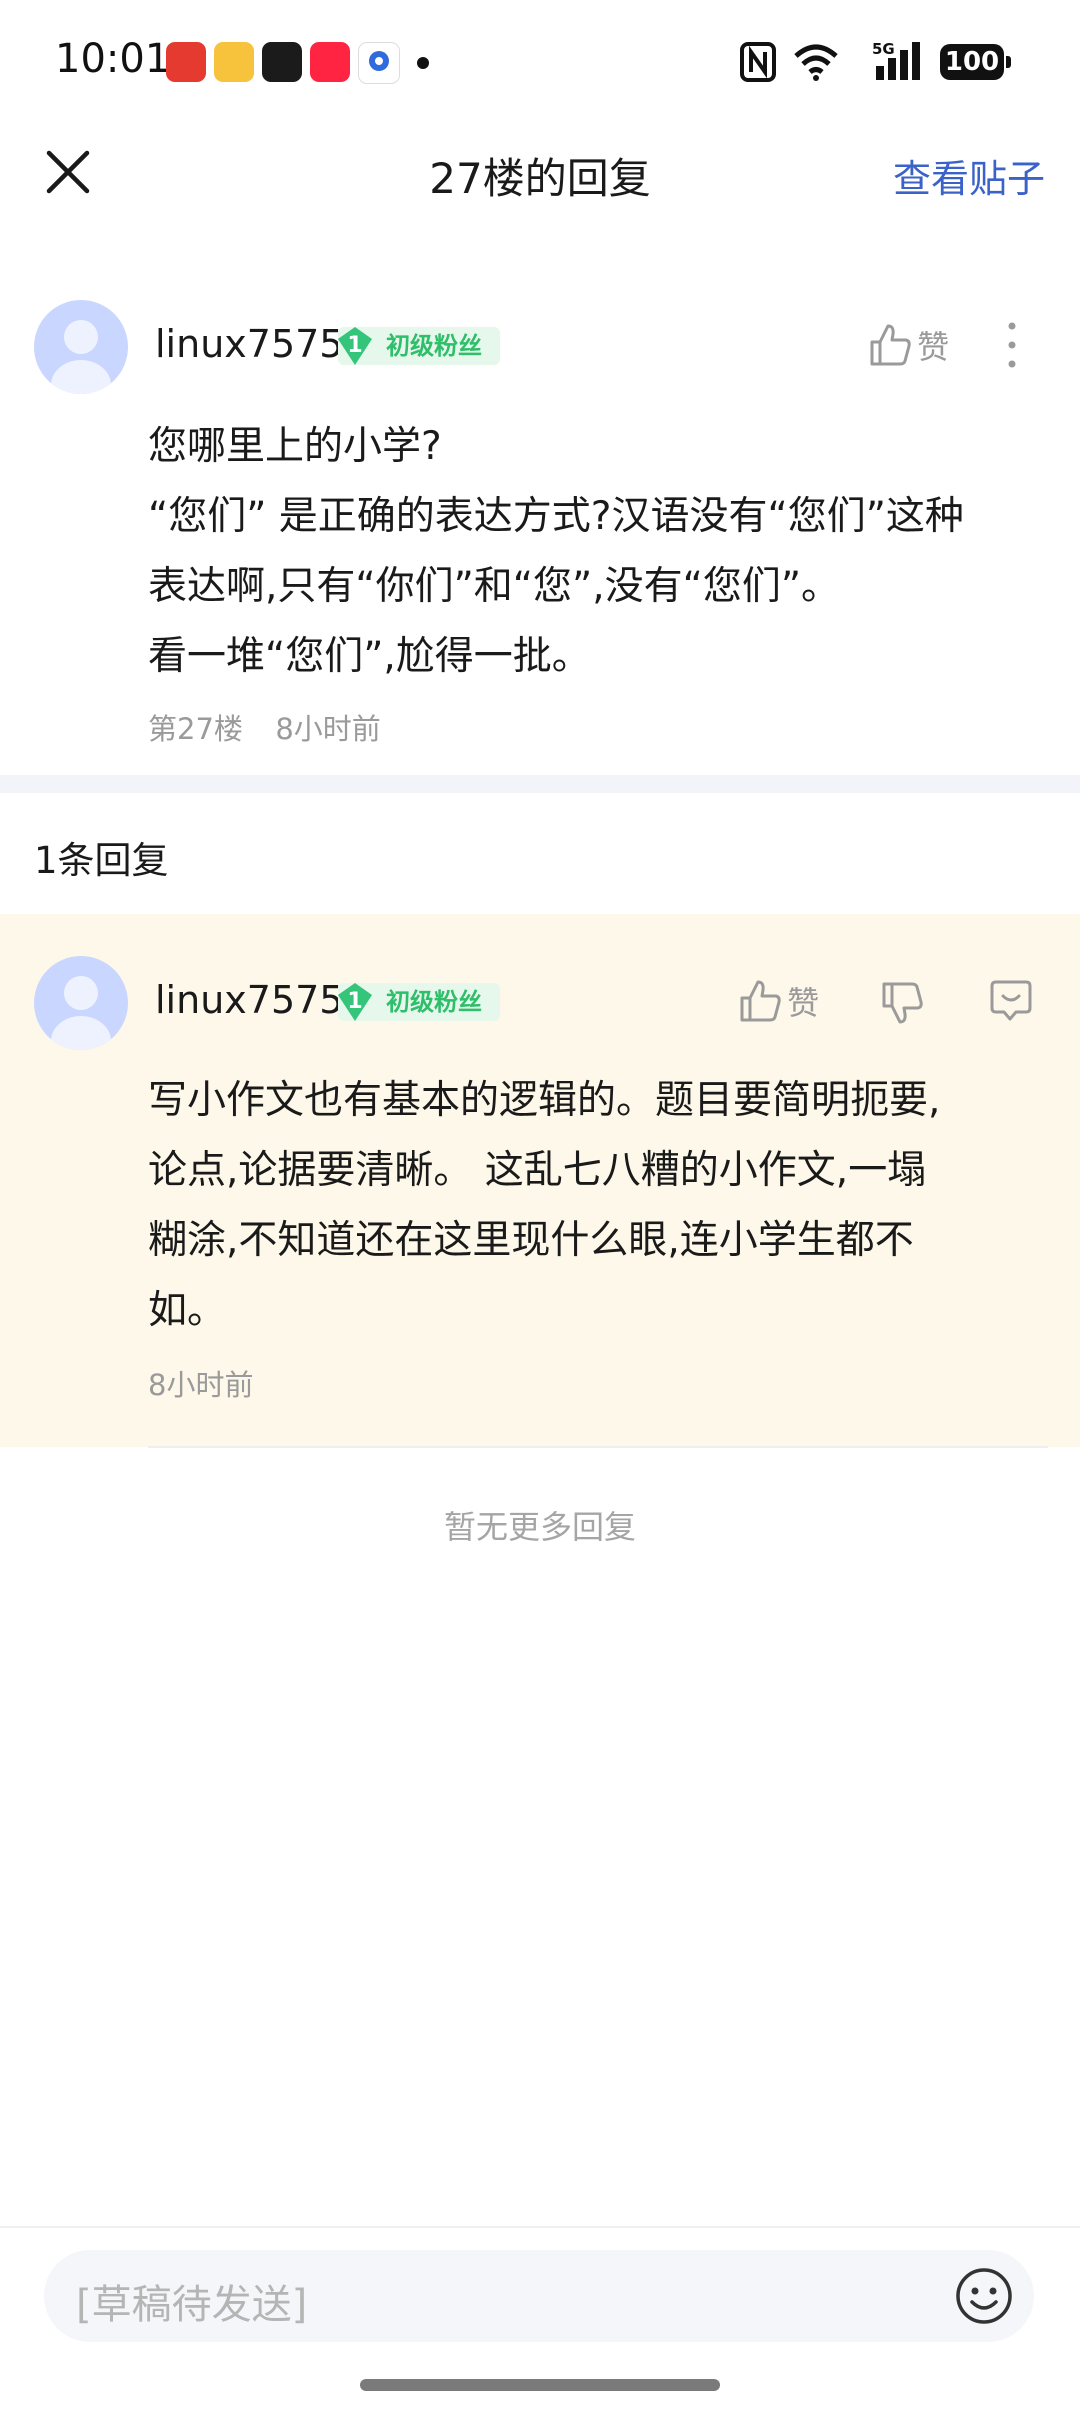 The height and width of the screenshot is (2412, 1080). Describe the element at coordinates (531, 1240) in the screenshot. I see `reply-line: 糊涂,不知道还在这里现什么眼,连小学生都不` at that location.